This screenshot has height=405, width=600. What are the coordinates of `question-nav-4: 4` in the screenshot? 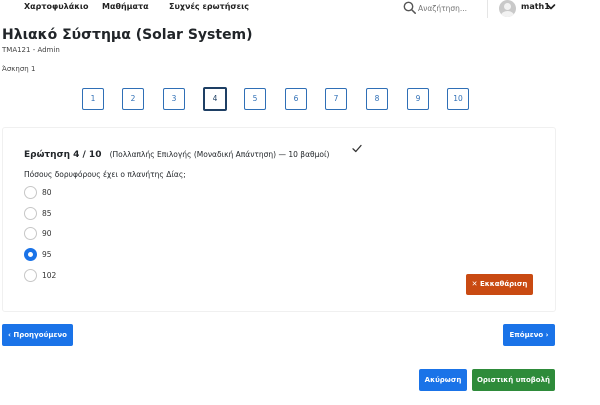 It's located at (215, 99).